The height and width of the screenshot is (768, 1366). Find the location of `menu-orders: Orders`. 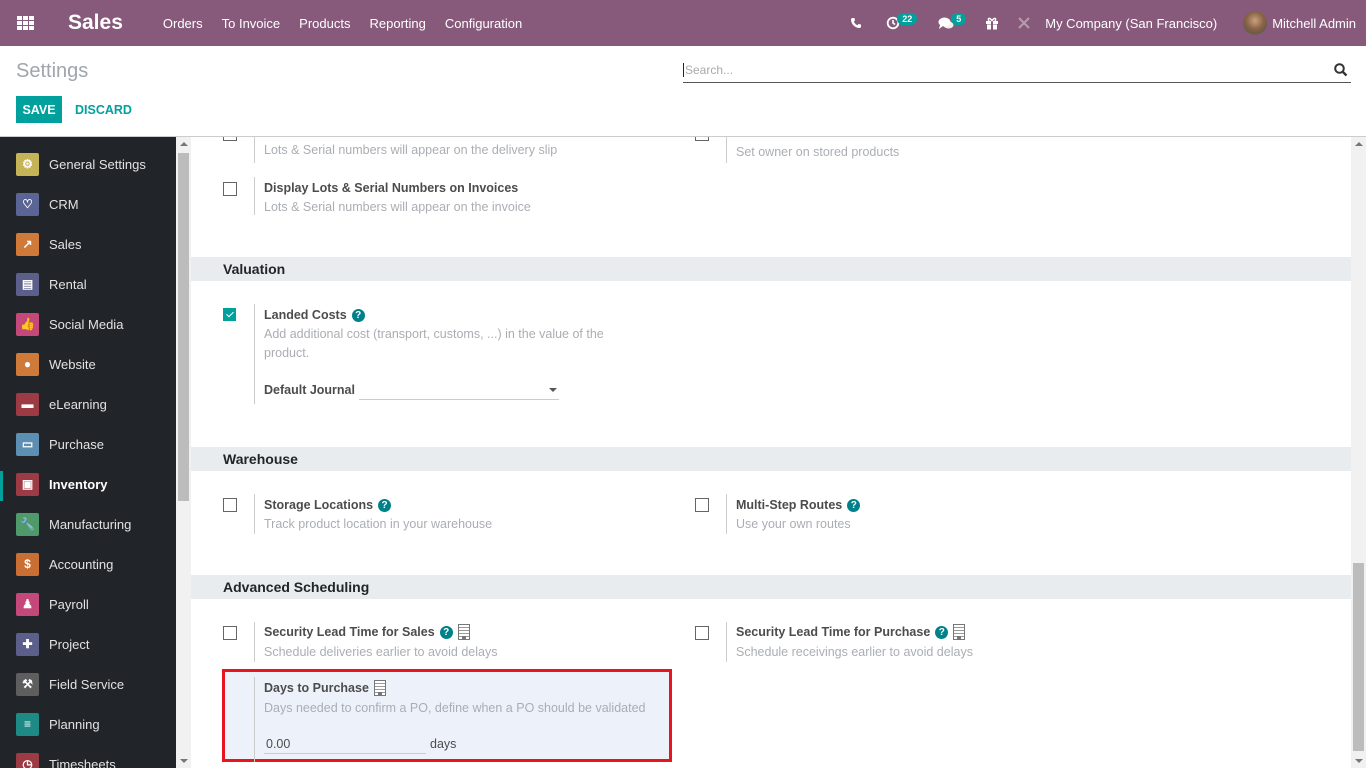

menu-orders: Orders is located at coordinates (183, 23).